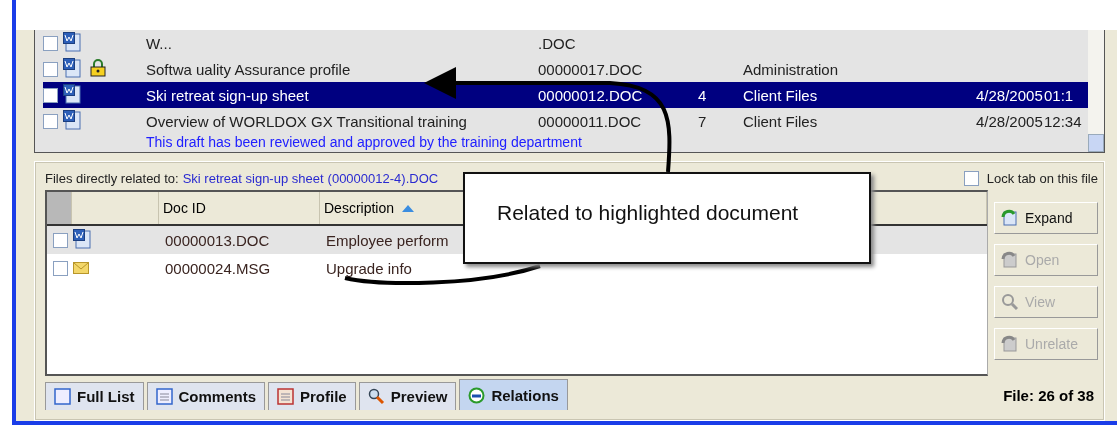  What do you see at coordinates (407, 396) in the screenshot?
I see `tab: Preview` at bounding box center [407, 396].